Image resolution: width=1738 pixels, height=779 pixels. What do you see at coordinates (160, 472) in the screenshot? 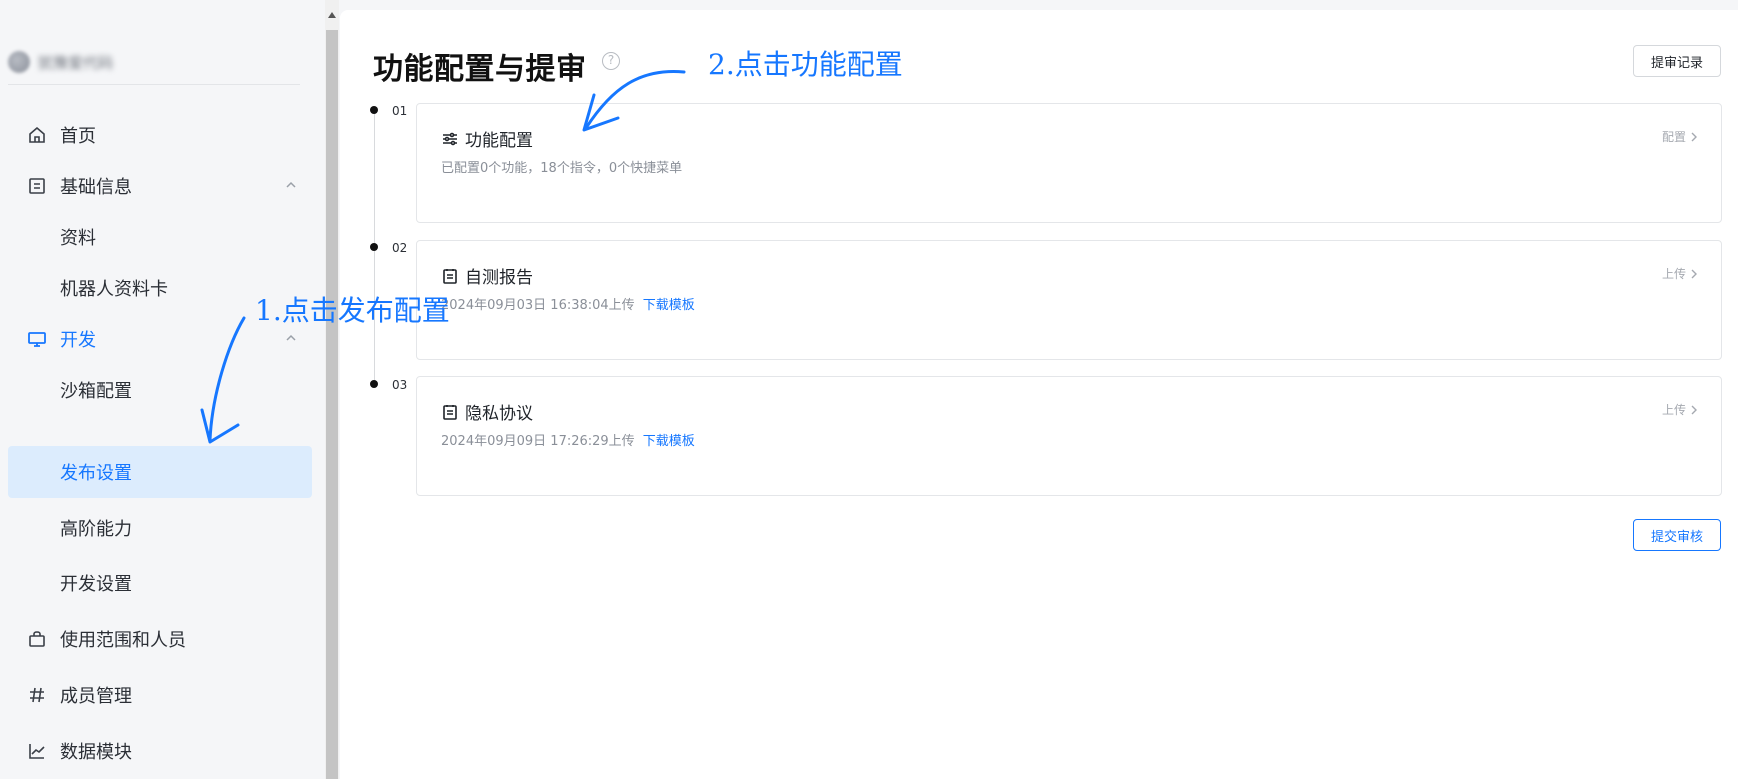
I see `nav-item-publish-settings: 发布设置` at bounding box center [160, 472].